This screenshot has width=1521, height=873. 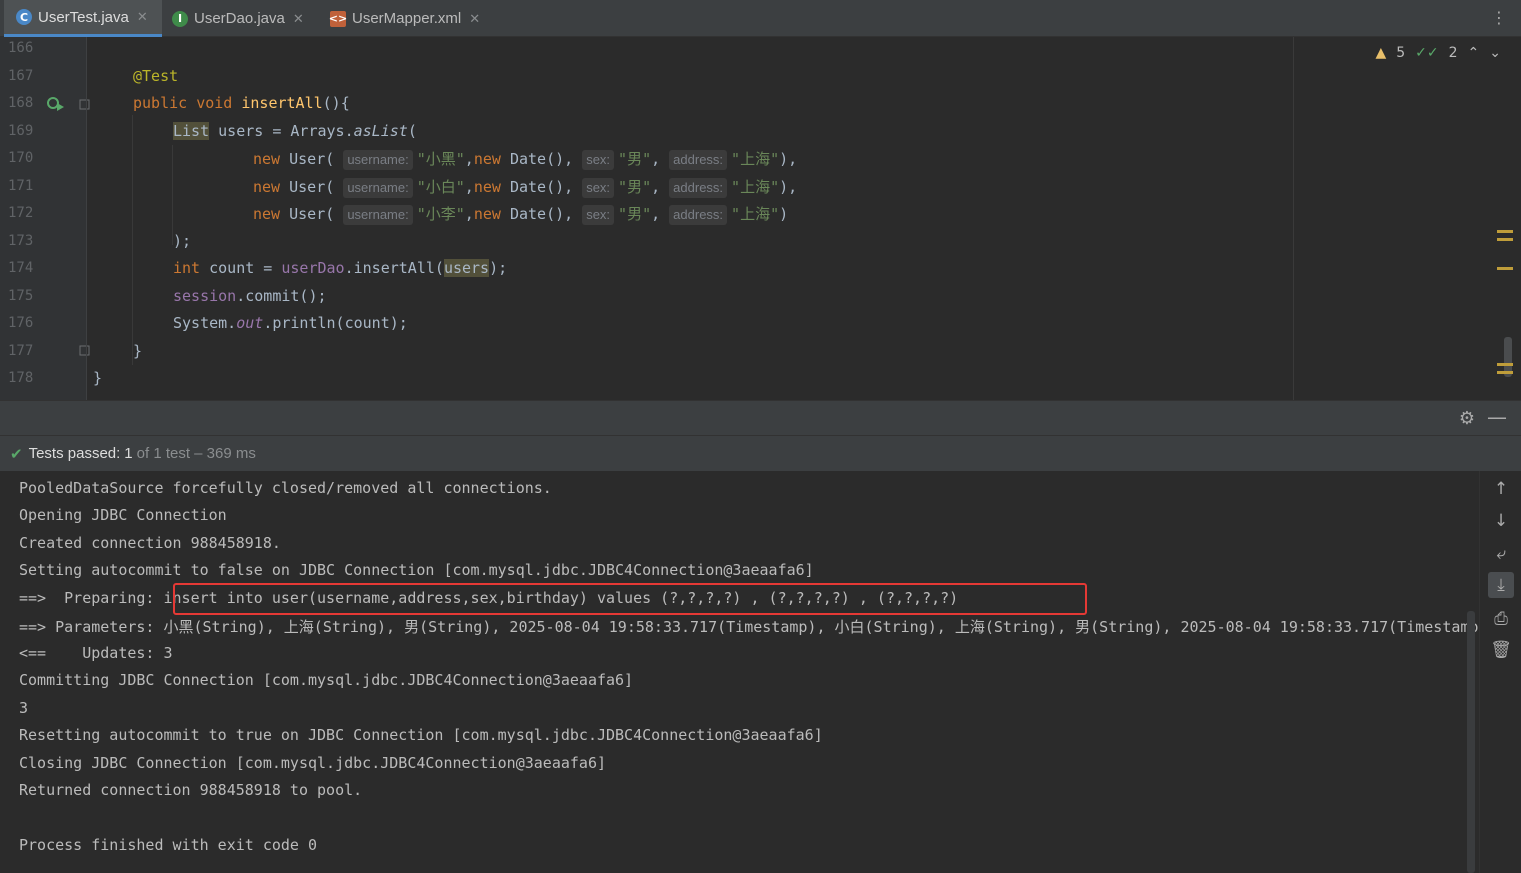 I want to click on code-line-174: int count = userDao.insertAll(users);, so click(x=340, y=268).